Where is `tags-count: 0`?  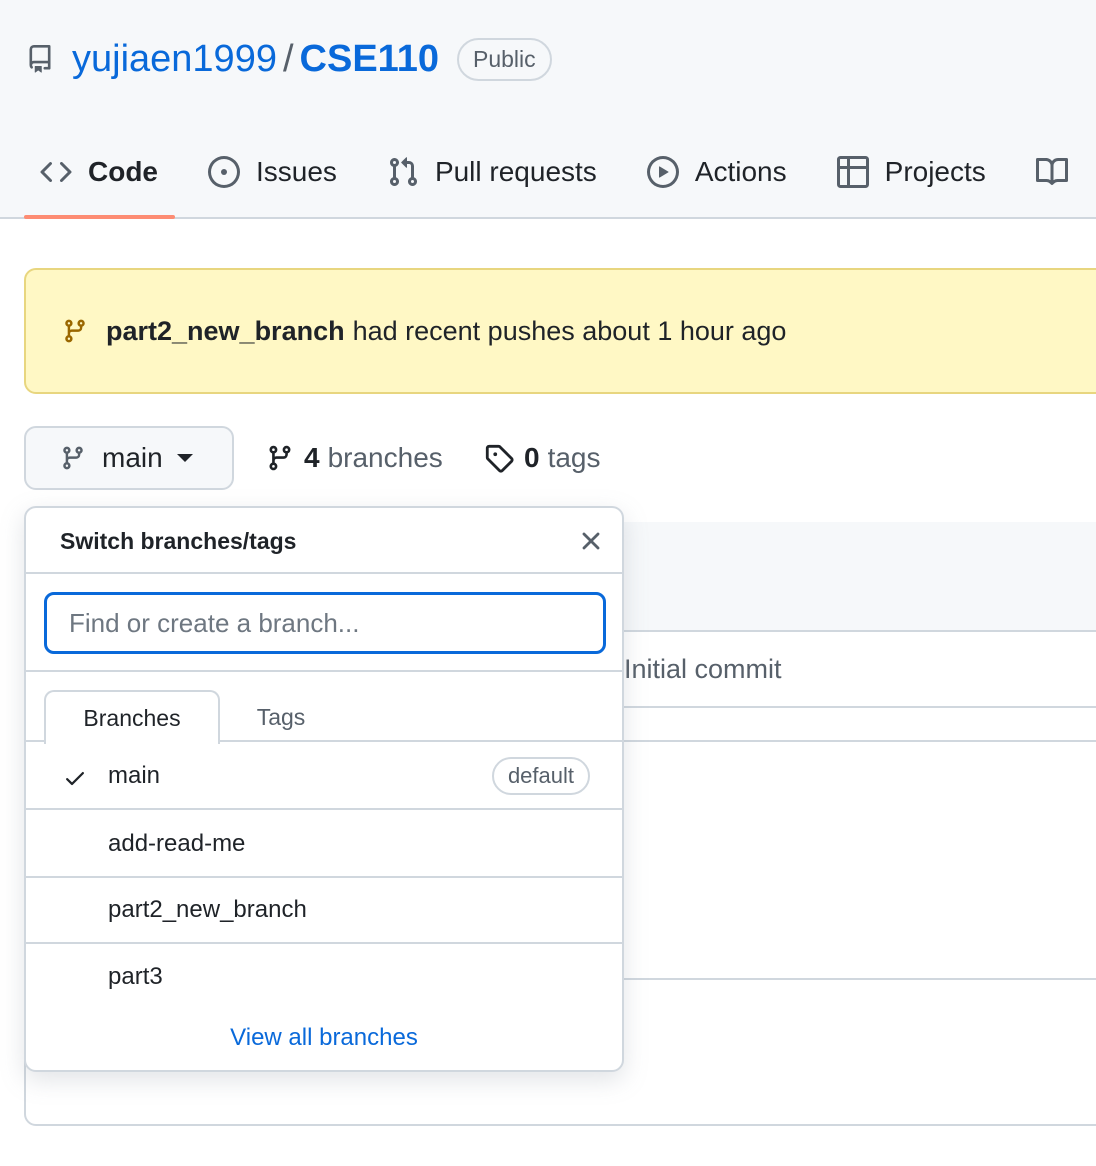 tags-count: 0 is located at coordinates (532, 457).